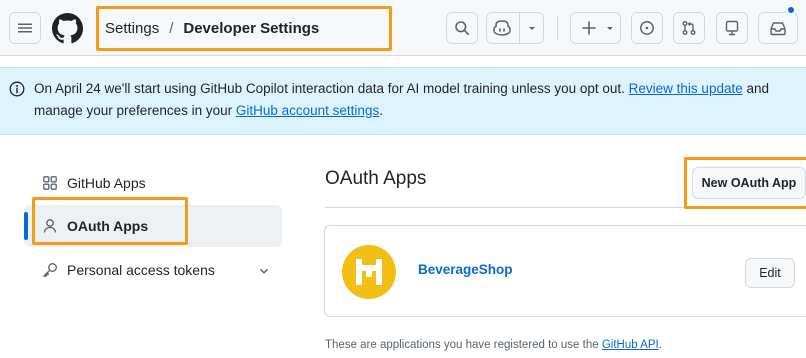  Describe the element at coordinates (141, 270) in the screenshot. I see `sidebar-item-label: Personal access tokens` at that location.